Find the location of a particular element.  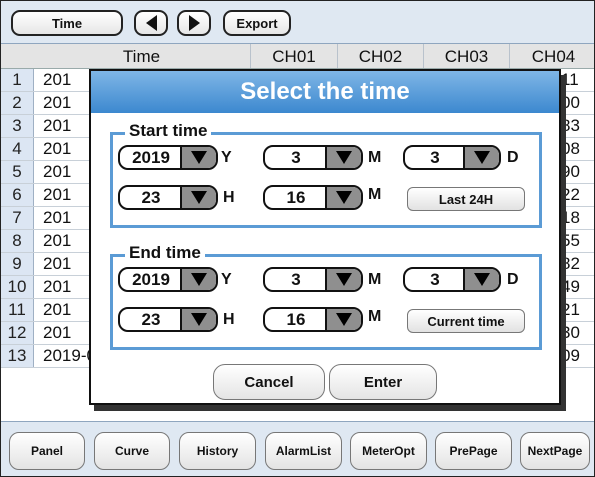

triangle-right-icon is located at coordinates (194, 23).